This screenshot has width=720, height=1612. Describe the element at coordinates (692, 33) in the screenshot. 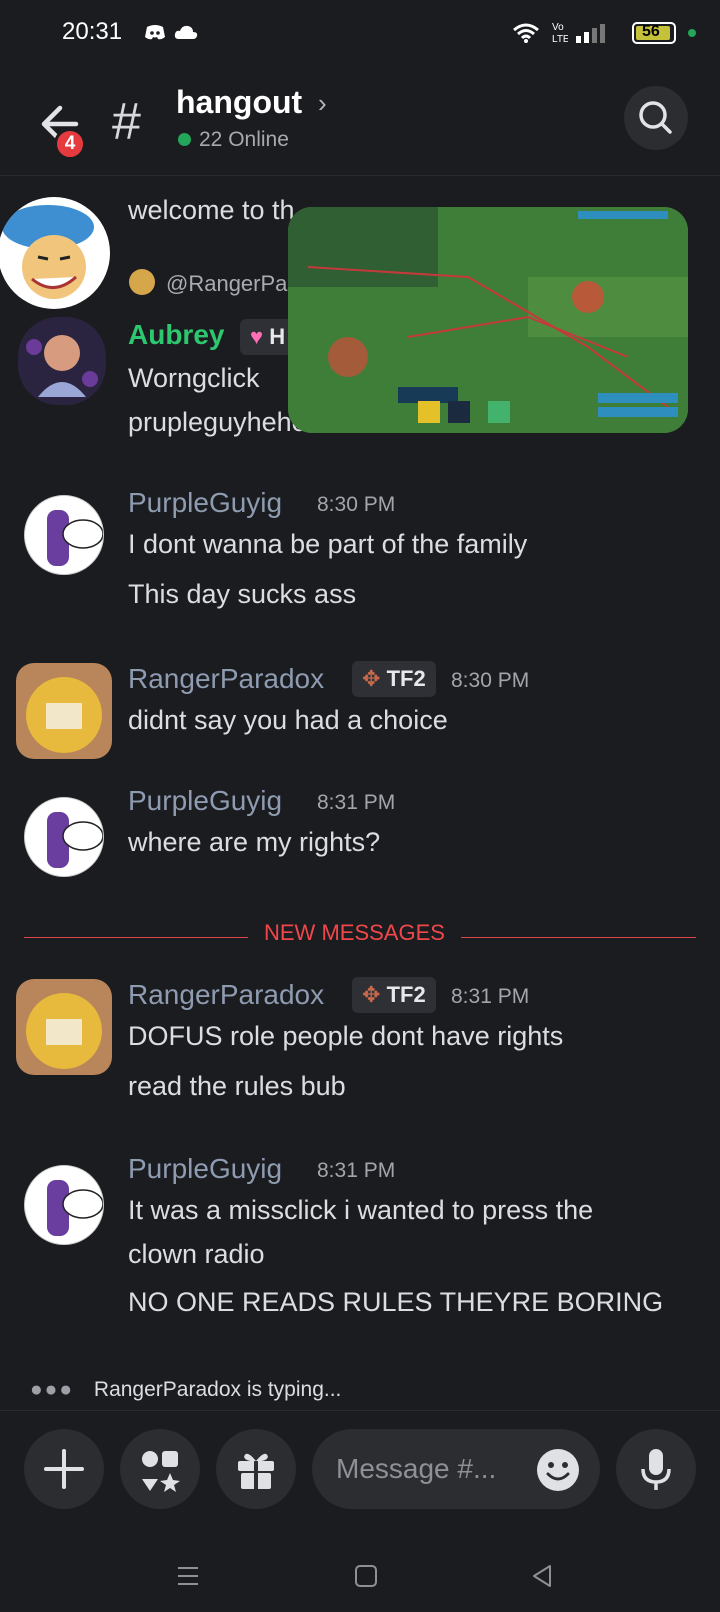

I see `notification-dot` at that location.